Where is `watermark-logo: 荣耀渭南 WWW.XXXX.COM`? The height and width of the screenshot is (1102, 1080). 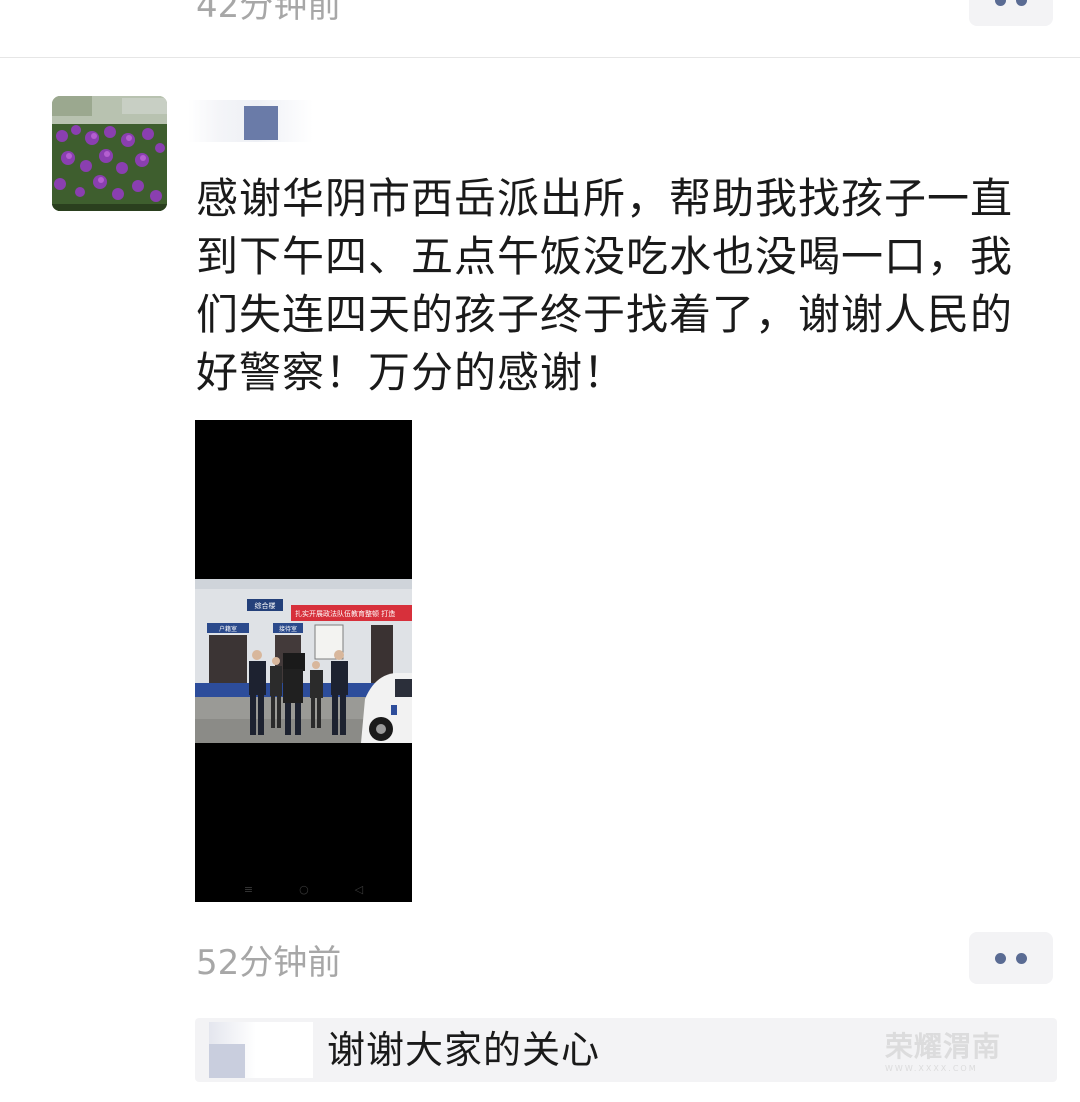 watermark-logo: 荣耀渭南 WWW.XXXX.COM is located at coordinates (943, 1052).